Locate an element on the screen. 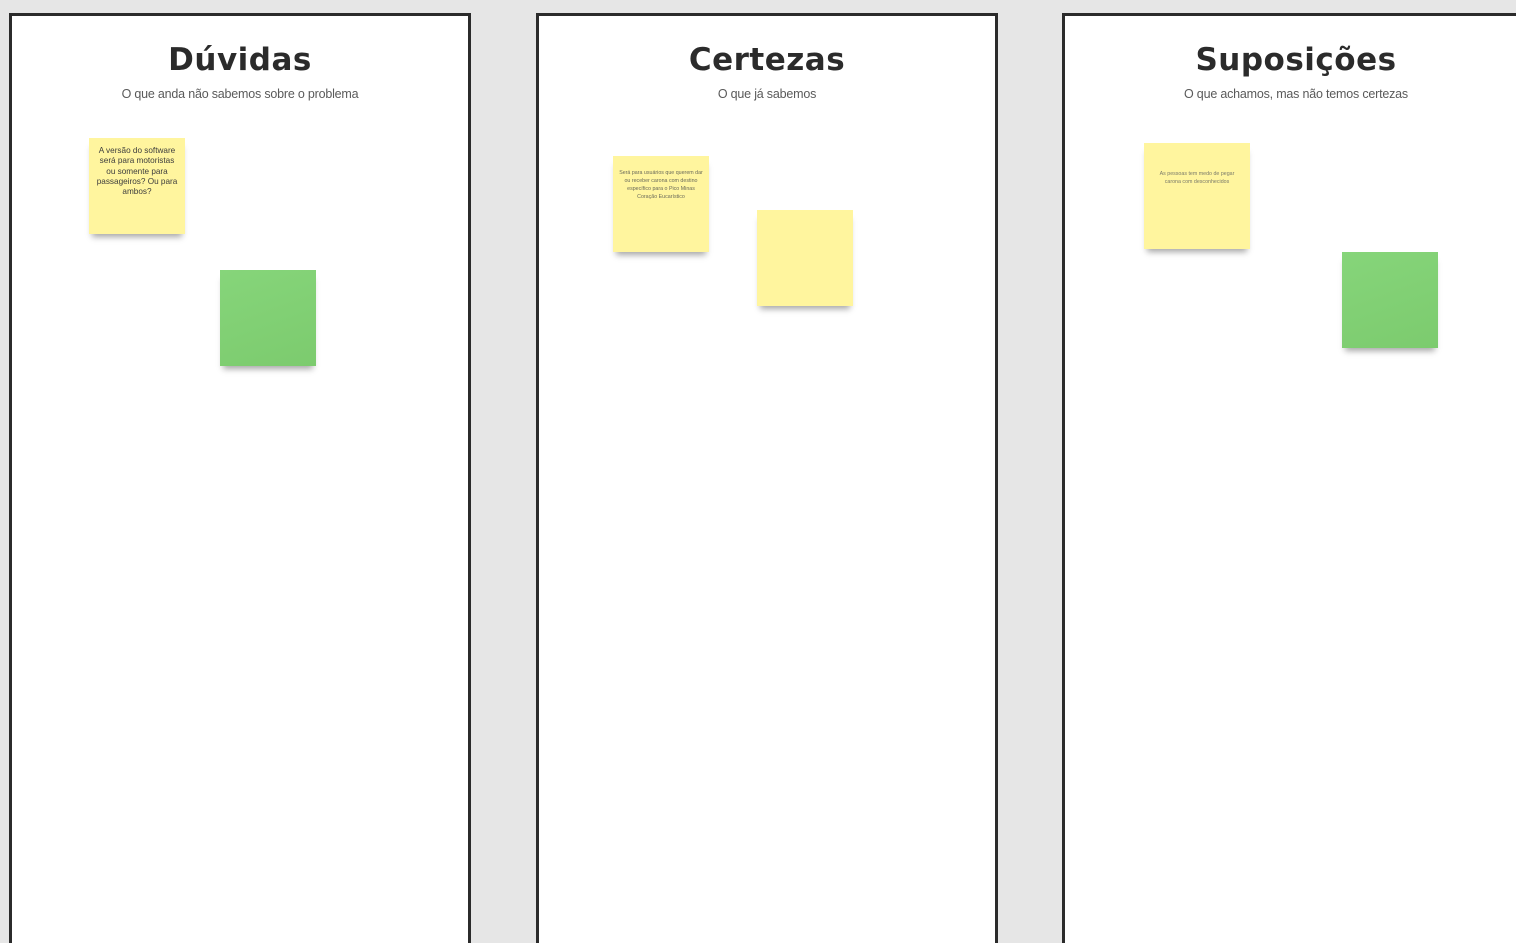  column-subtitle: O que anda não sabemos sobre o problema is located at coordinates (240, 94).